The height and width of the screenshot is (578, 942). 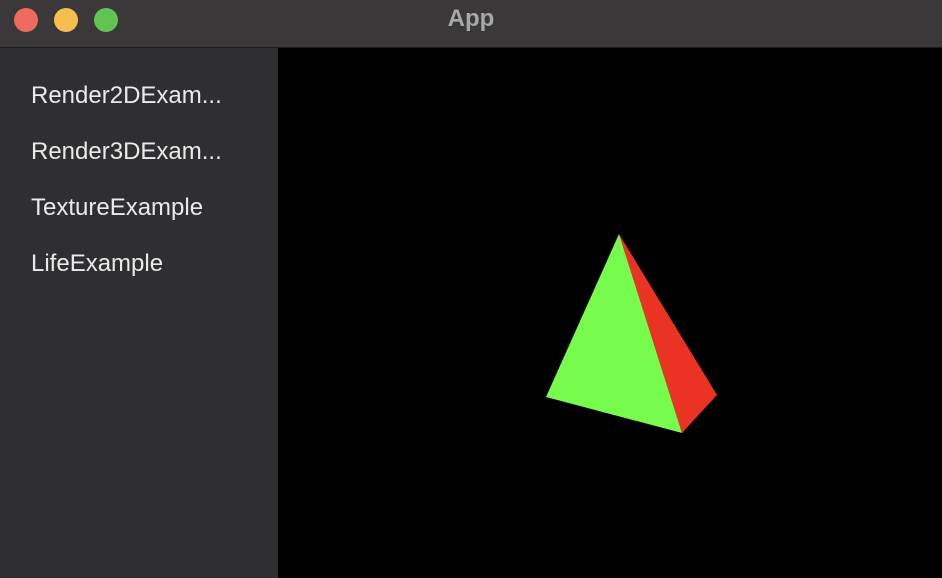 I want to click on window-title: App, so click(x=471, y=18).